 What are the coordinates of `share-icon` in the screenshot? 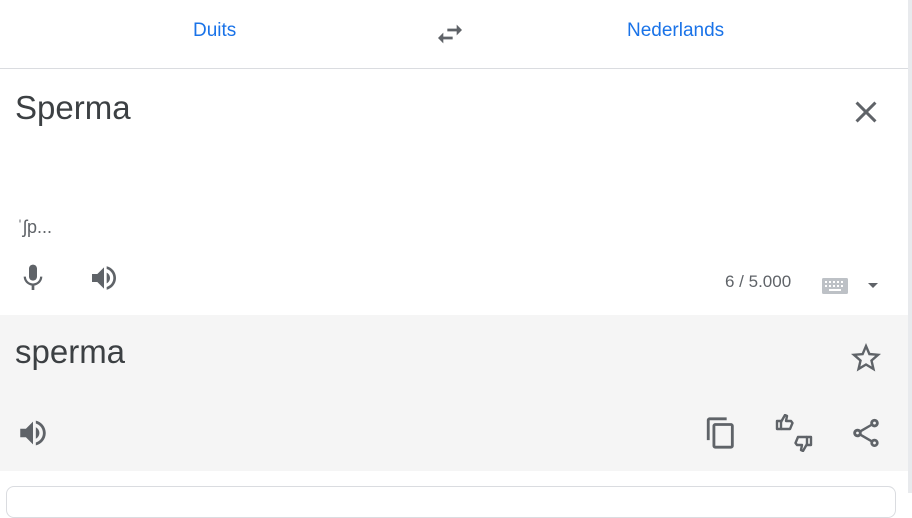 It's located at (866, 433).